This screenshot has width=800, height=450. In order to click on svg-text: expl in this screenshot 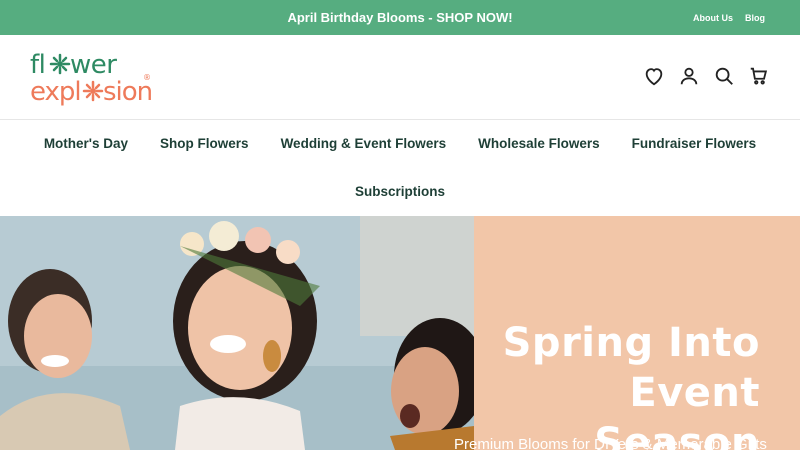, I will do `click(55, 91)`.